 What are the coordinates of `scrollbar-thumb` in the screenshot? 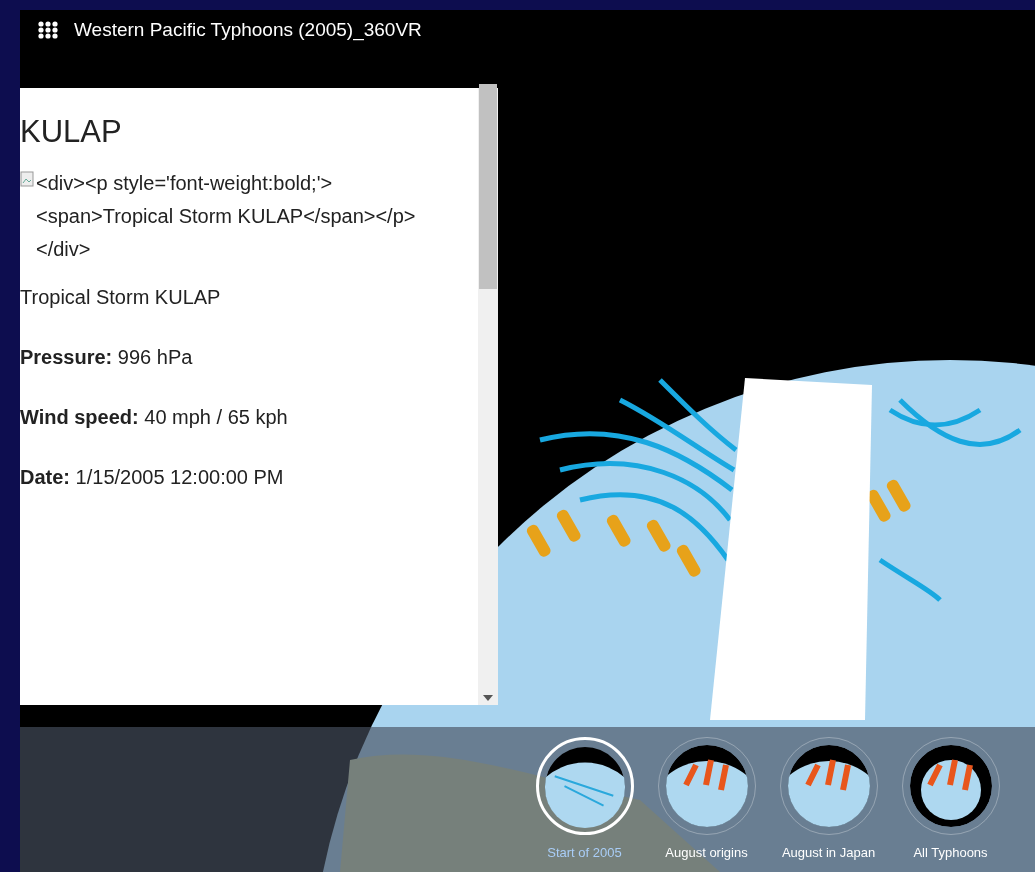 It's located at (488, 186).